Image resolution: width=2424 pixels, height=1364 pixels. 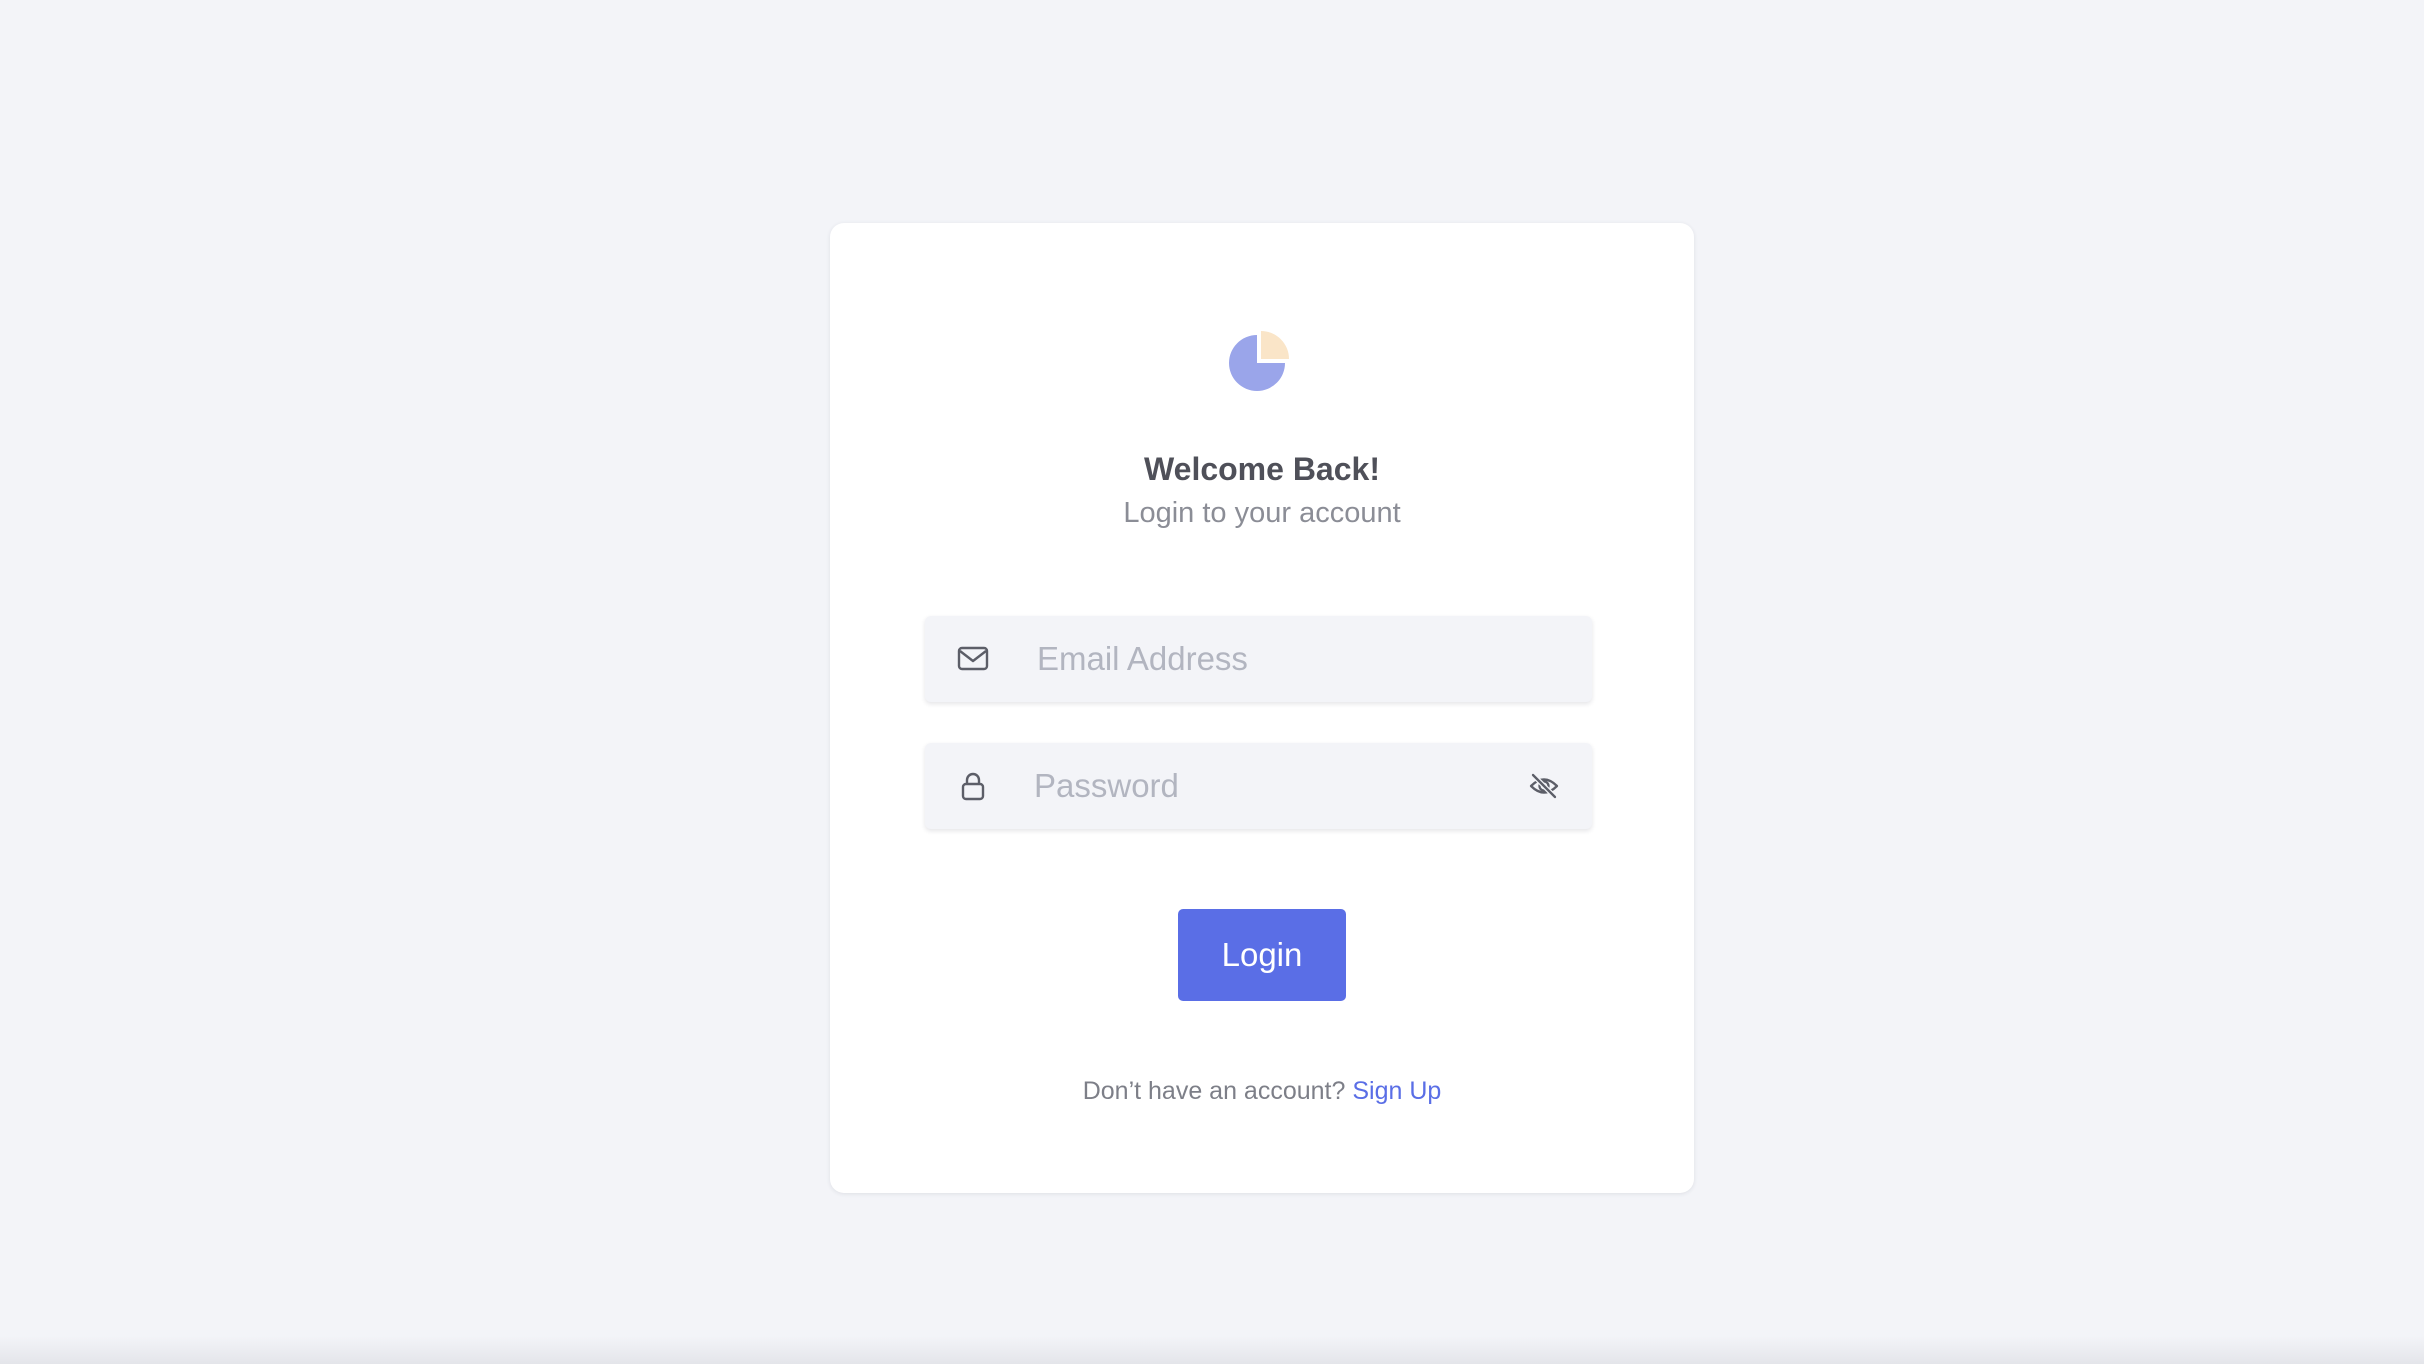 What do you see at coordinates (1263, 361) in the screenshot?
I see `pie-chart-logo-icon` at bounding box center [1263, 361].